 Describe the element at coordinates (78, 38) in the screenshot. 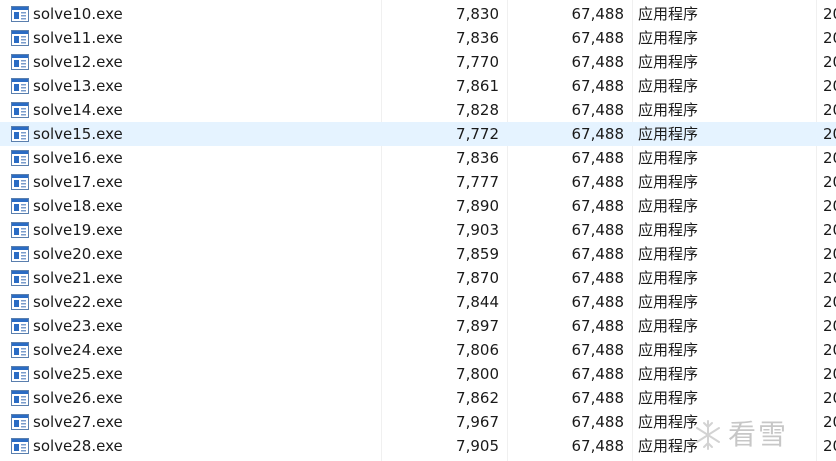

I see `file-name: solve11.exe` at that location.